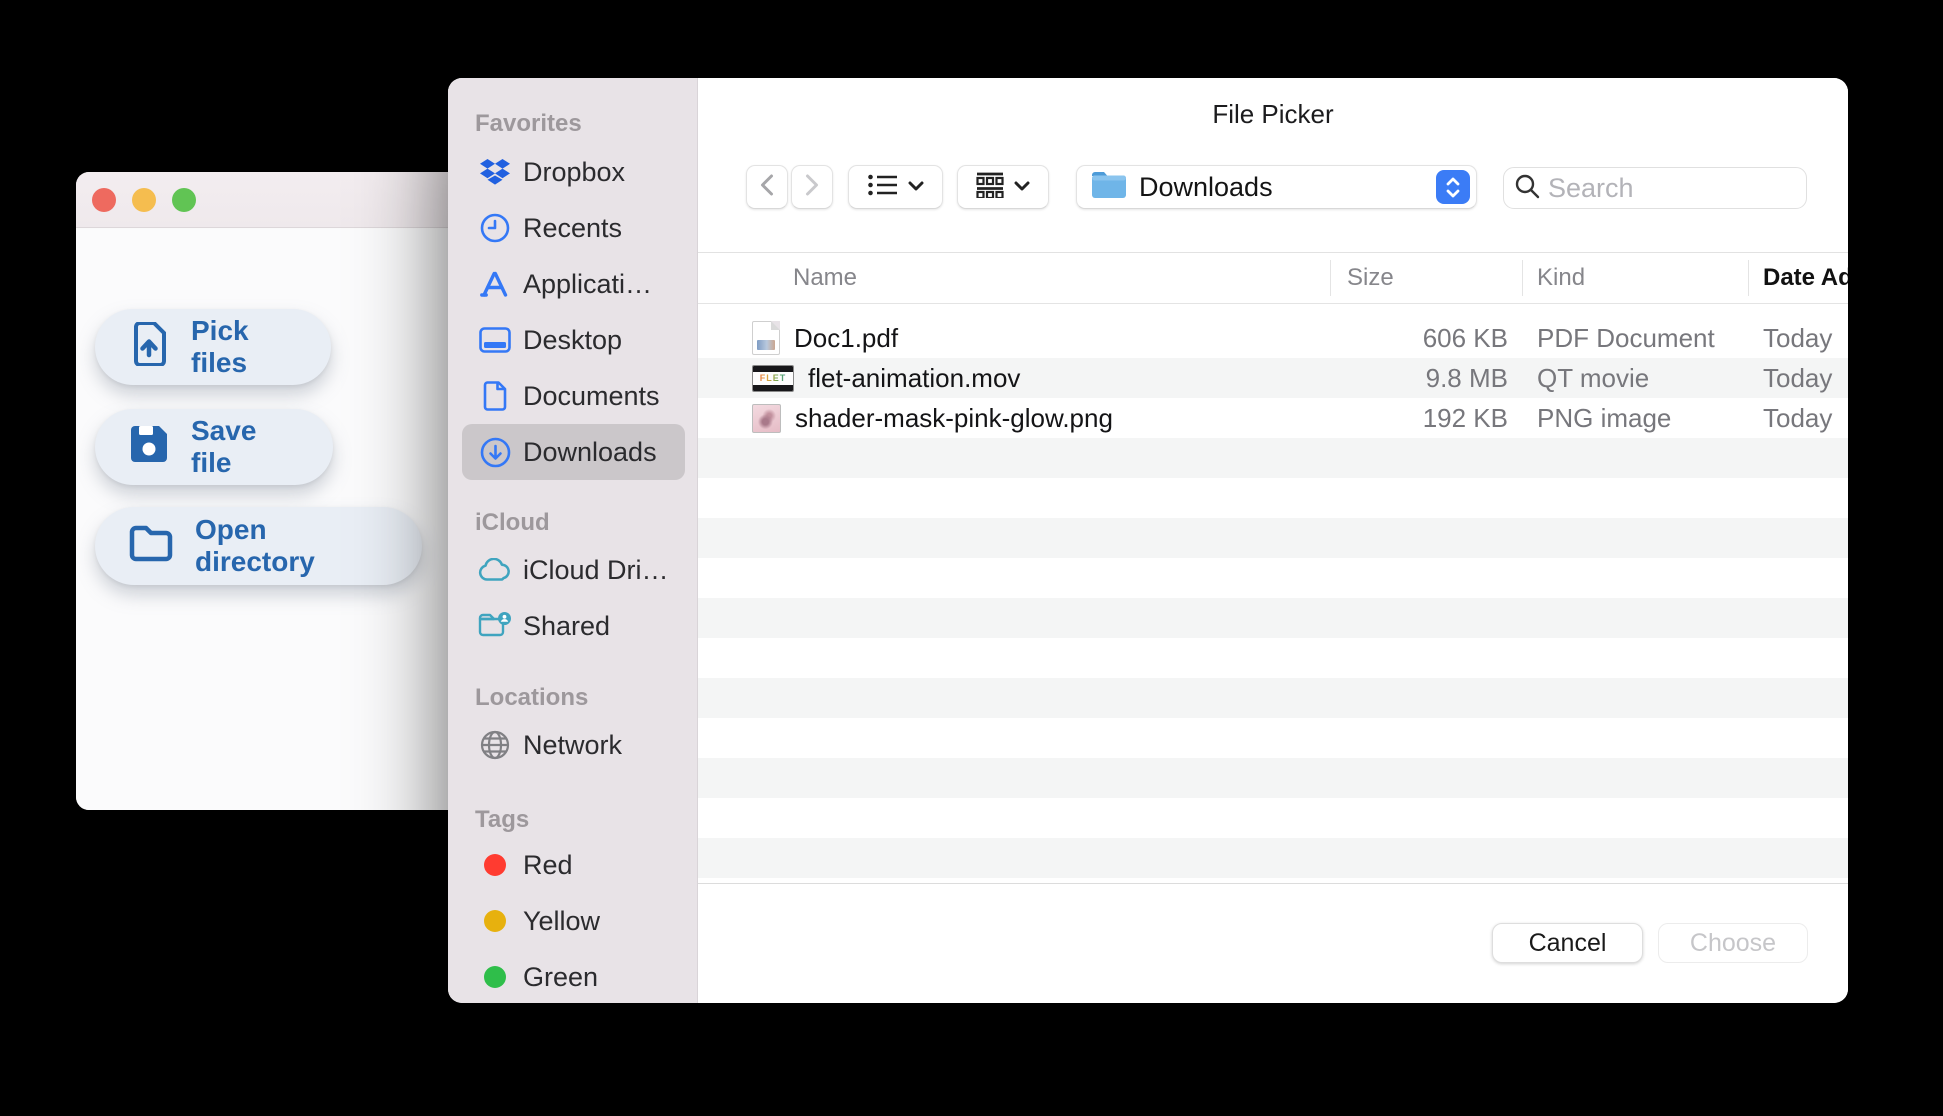 This screenshot has height=1116, width=1943. Describe the element at coordinates (144, 200) in the screenshot. I see `minimize-window-button` at that location.